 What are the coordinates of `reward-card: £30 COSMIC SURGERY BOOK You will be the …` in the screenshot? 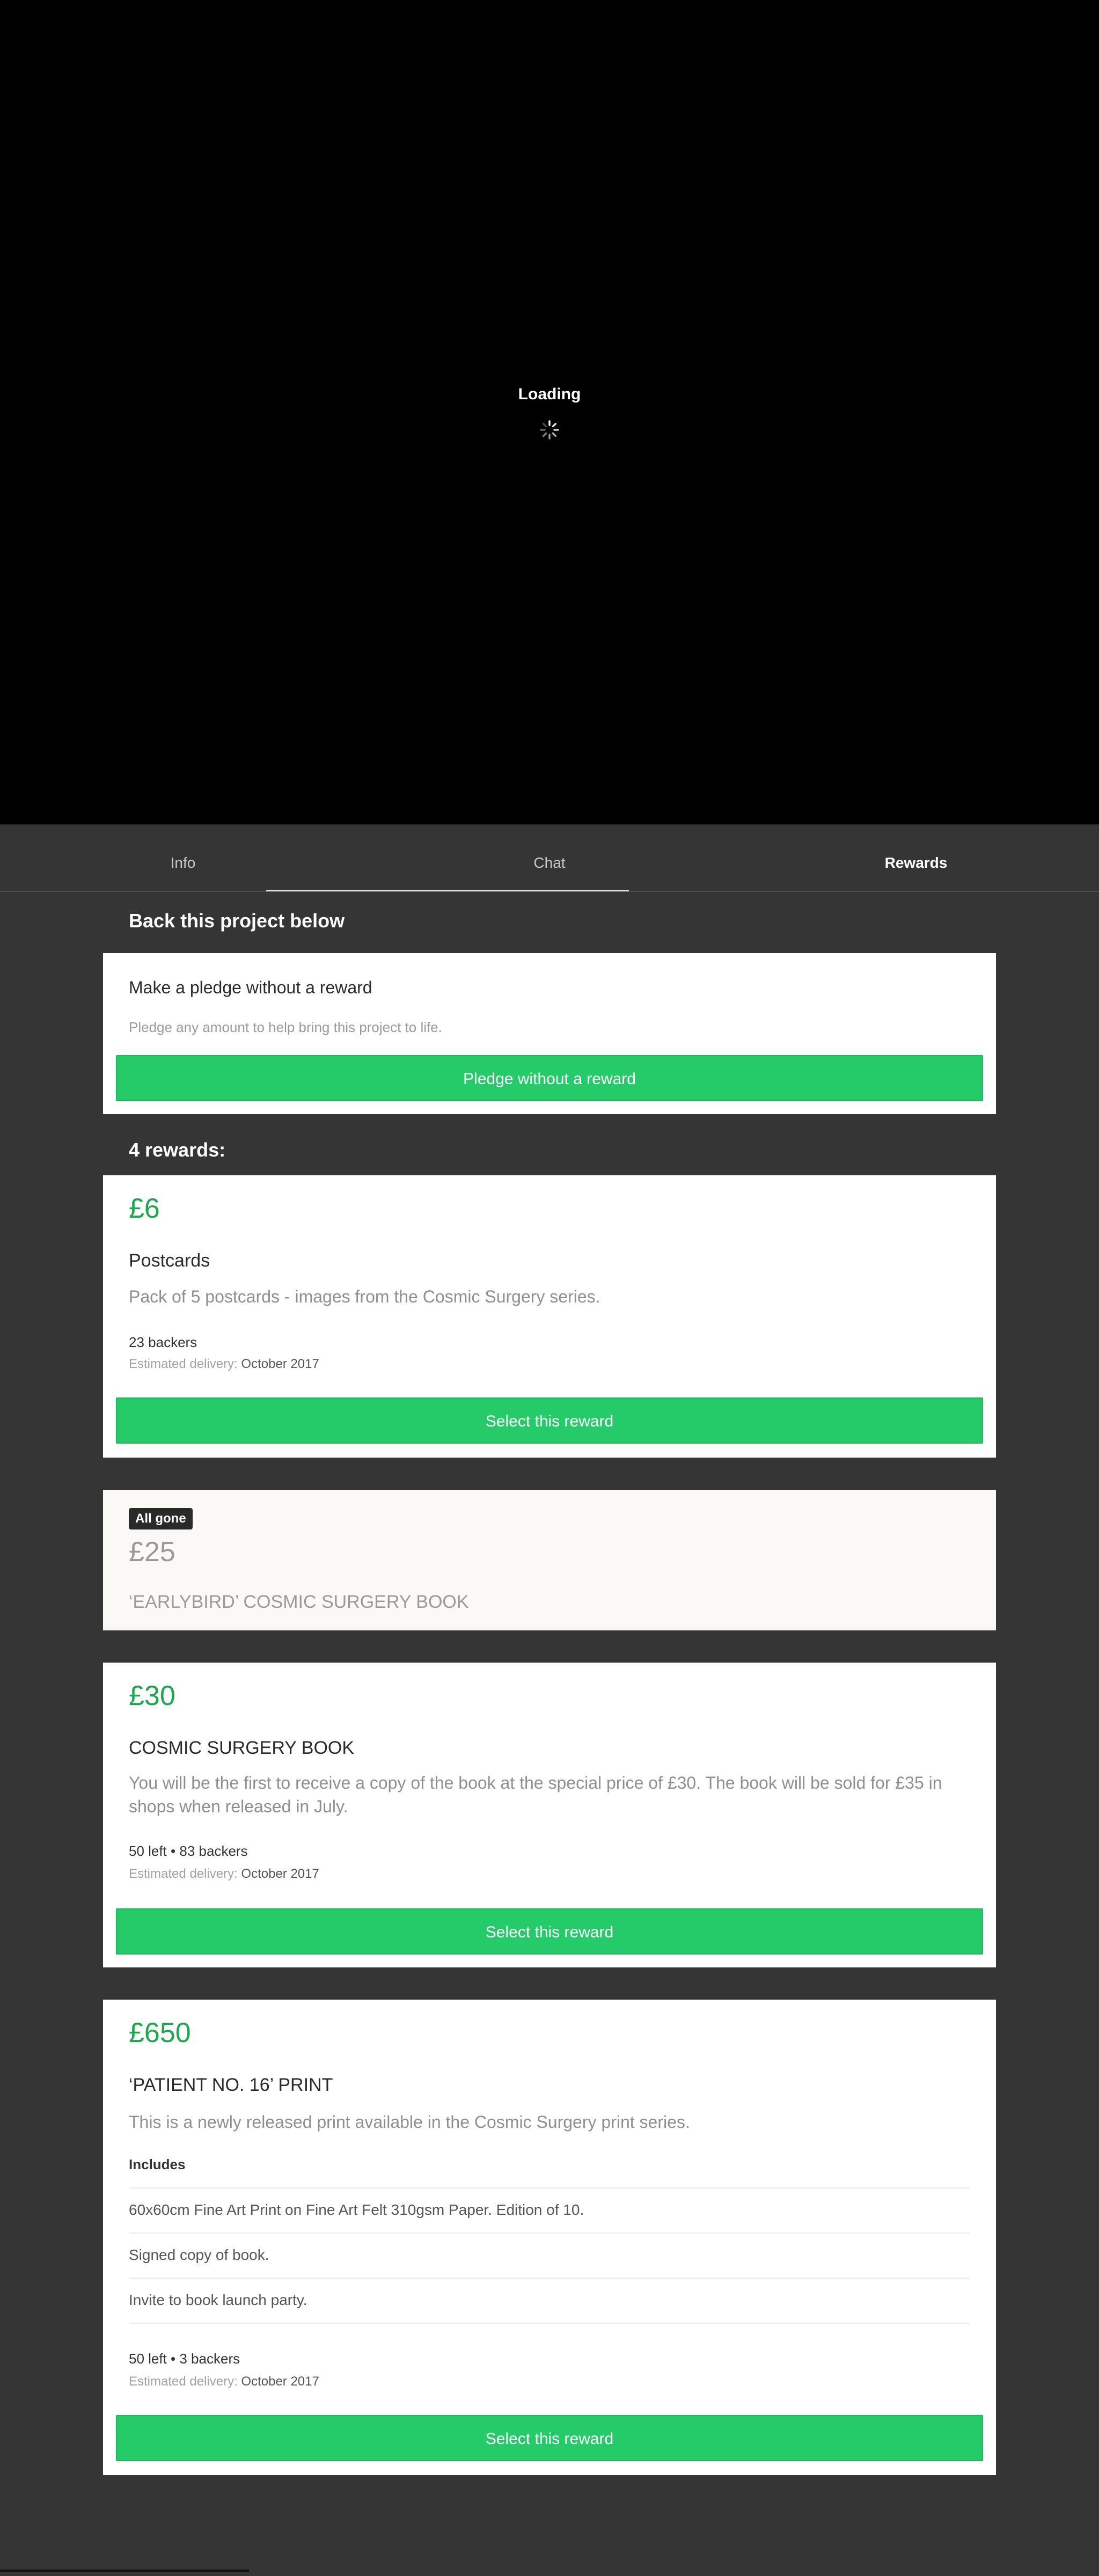 It's located at (549, 1815).